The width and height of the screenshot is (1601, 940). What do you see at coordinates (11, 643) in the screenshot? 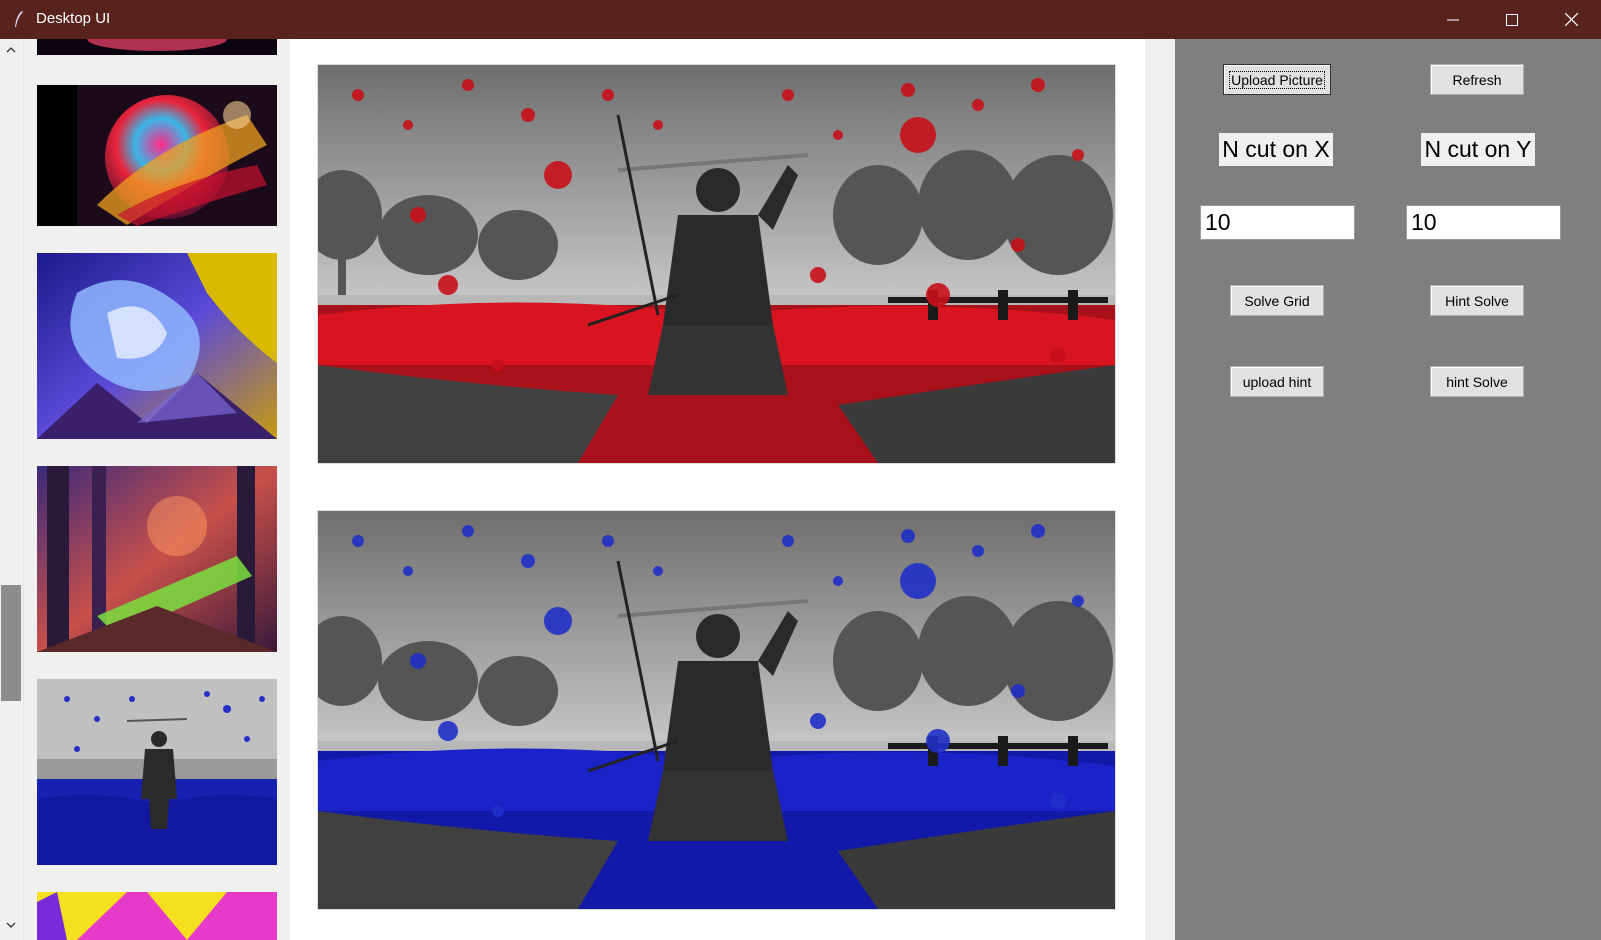
I see `scrollbar-thumb` at bounding box center [11, 643].